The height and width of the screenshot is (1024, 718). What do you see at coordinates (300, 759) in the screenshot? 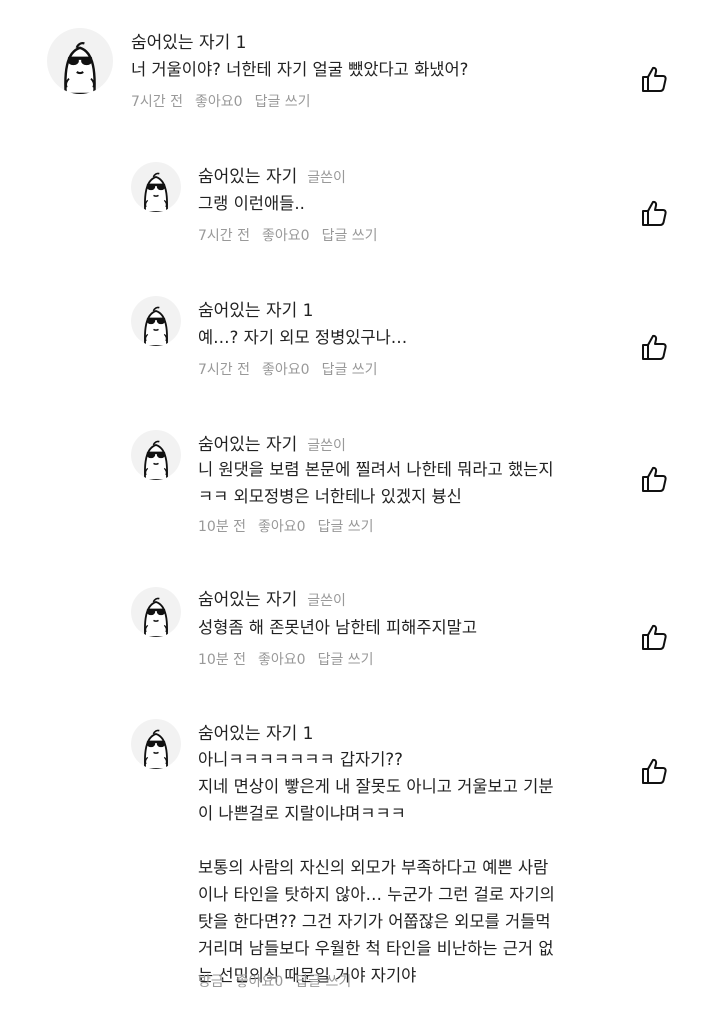
I see `comment-line: 아니ㅋㅋㅋㅋㅋㅋㅋ 갑자기??` at bounding box center [300, 759].